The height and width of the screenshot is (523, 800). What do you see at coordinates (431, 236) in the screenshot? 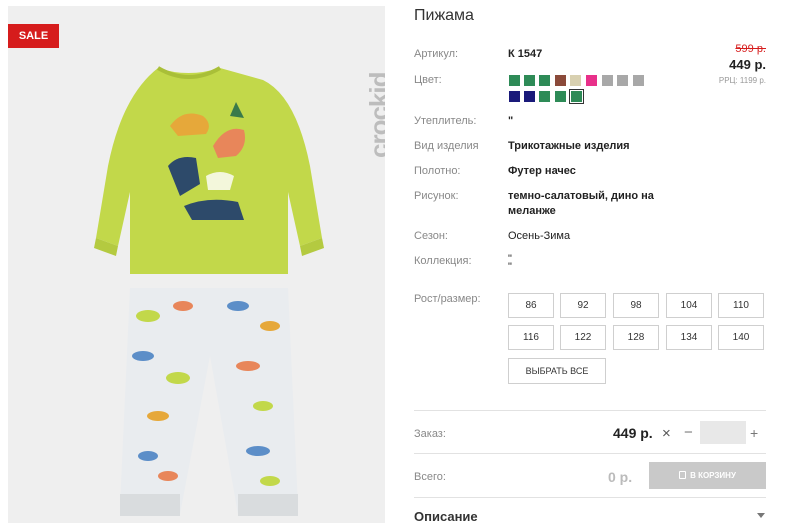
I see `season-label: Сезон:` at bounding box center [431, 236].